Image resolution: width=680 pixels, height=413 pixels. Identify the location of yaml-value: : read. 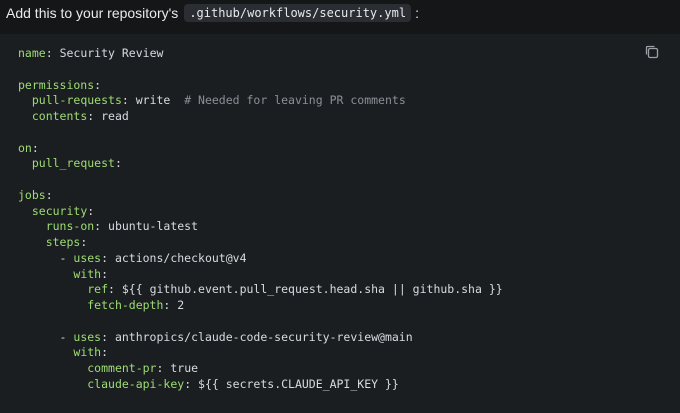
(108, 116).